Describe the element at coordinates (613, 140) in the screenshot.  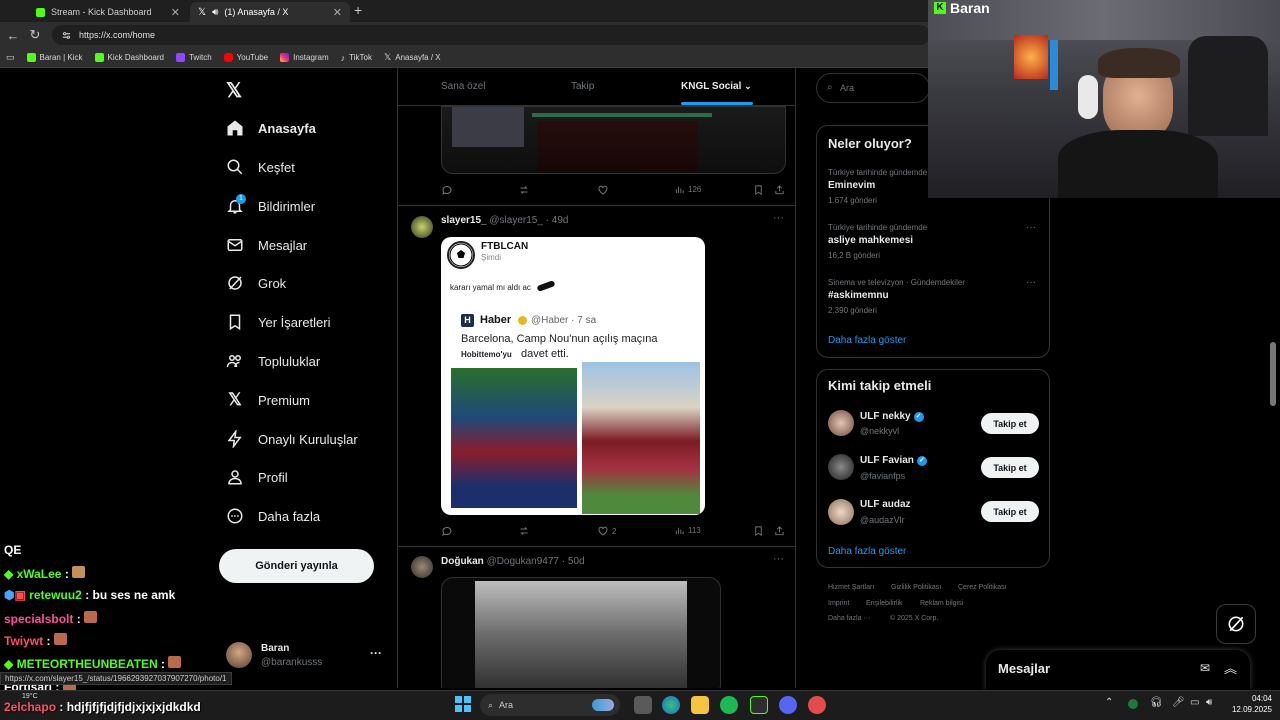
I see `media-image` at that location.